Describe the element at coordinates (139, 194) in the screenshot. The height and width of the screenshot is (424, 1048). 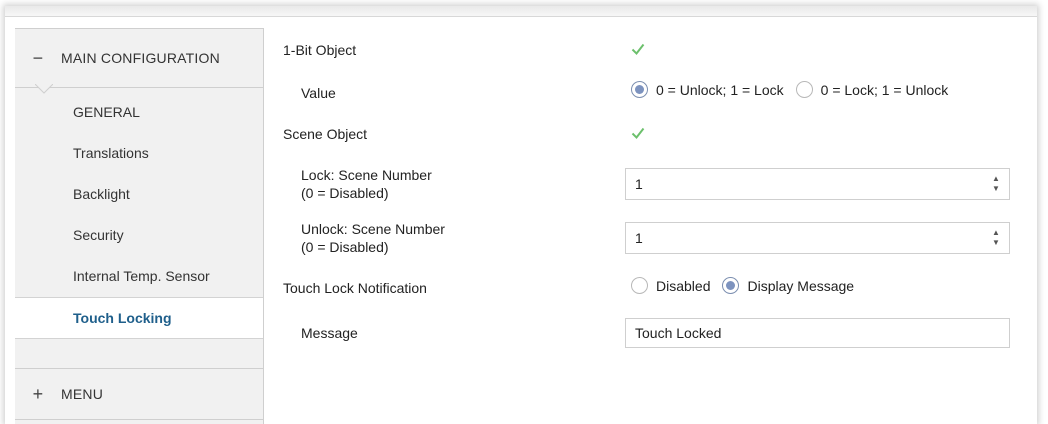
I see `sidebar-item-backlight: Backlight` at that location.